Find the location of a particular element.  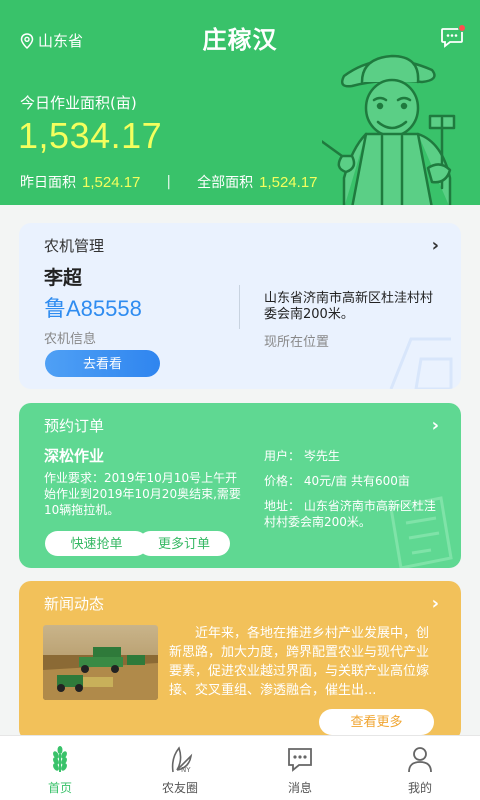

divider is located at coordinates (239, 307).